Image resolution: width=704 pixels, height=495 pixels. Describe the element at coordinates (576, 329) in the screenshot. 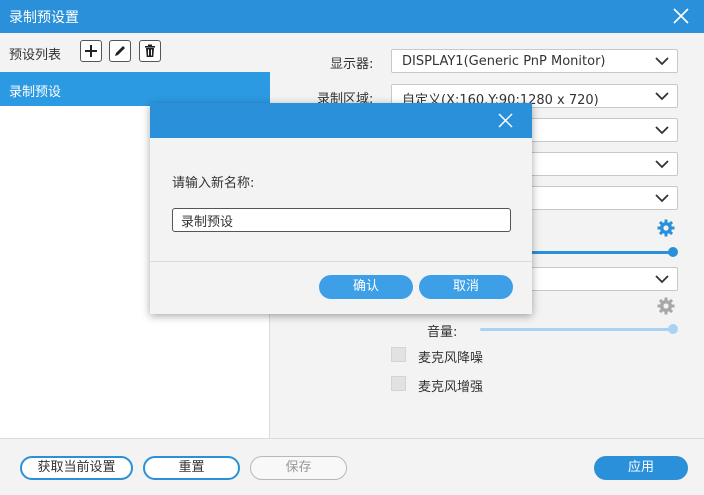

I see `mic-volume-slider` at that location.